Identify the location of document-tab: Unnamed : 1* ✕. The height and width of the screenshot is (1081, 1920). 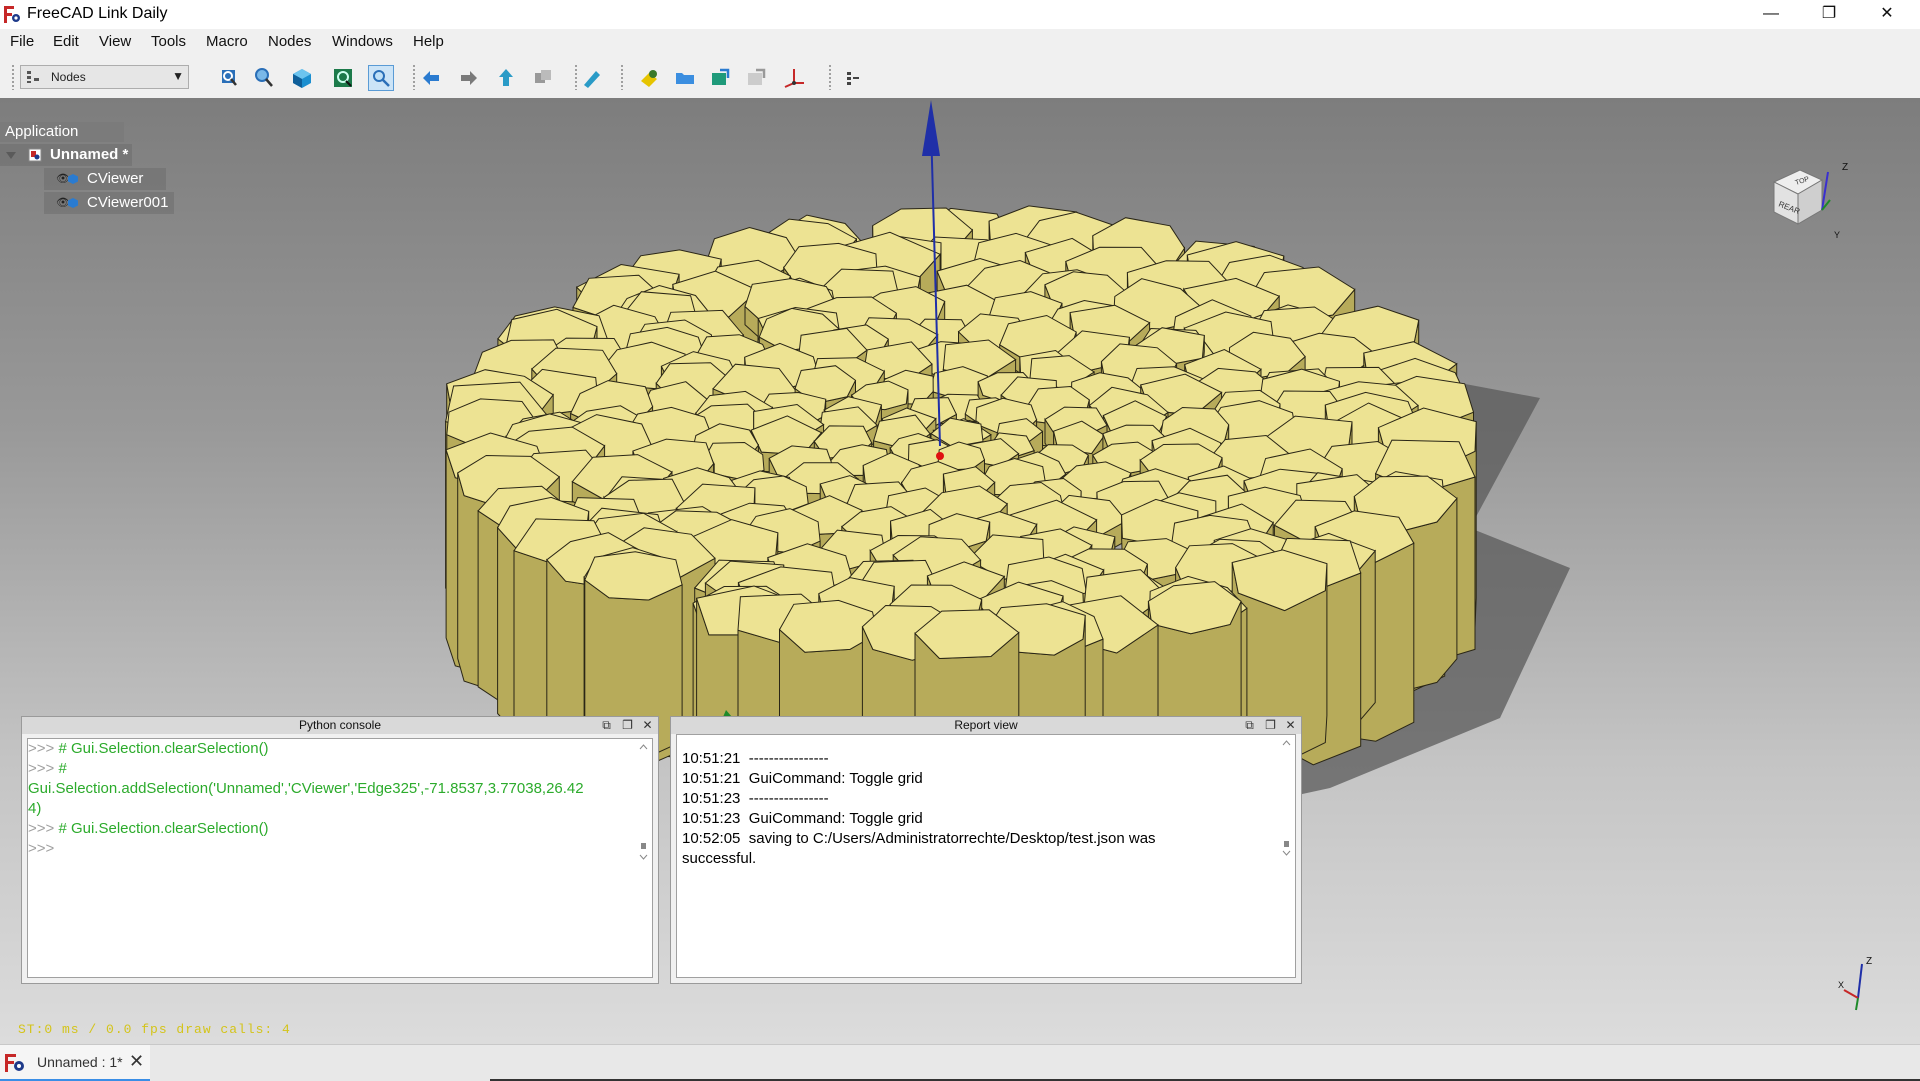
(75, 1063).